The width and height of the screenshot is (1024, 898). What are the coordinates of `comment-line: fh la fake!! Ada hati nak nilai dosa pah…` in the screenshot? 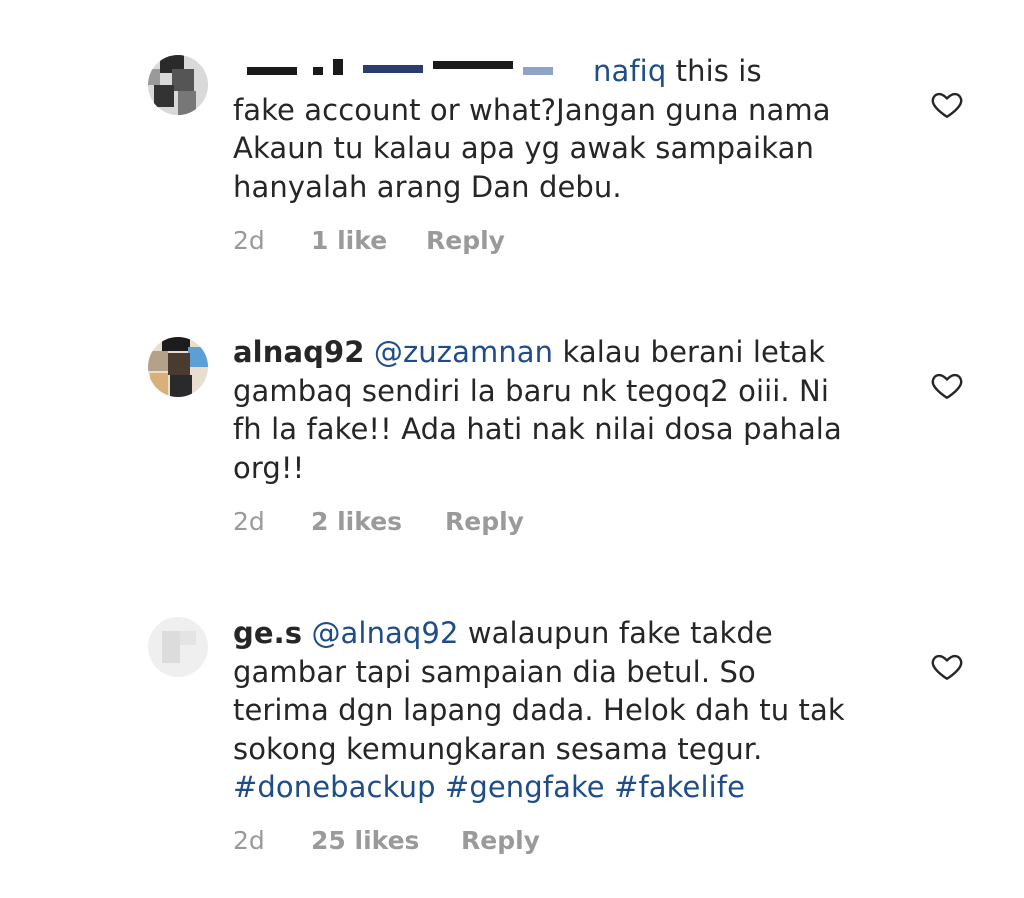 It's located at (537, 429).